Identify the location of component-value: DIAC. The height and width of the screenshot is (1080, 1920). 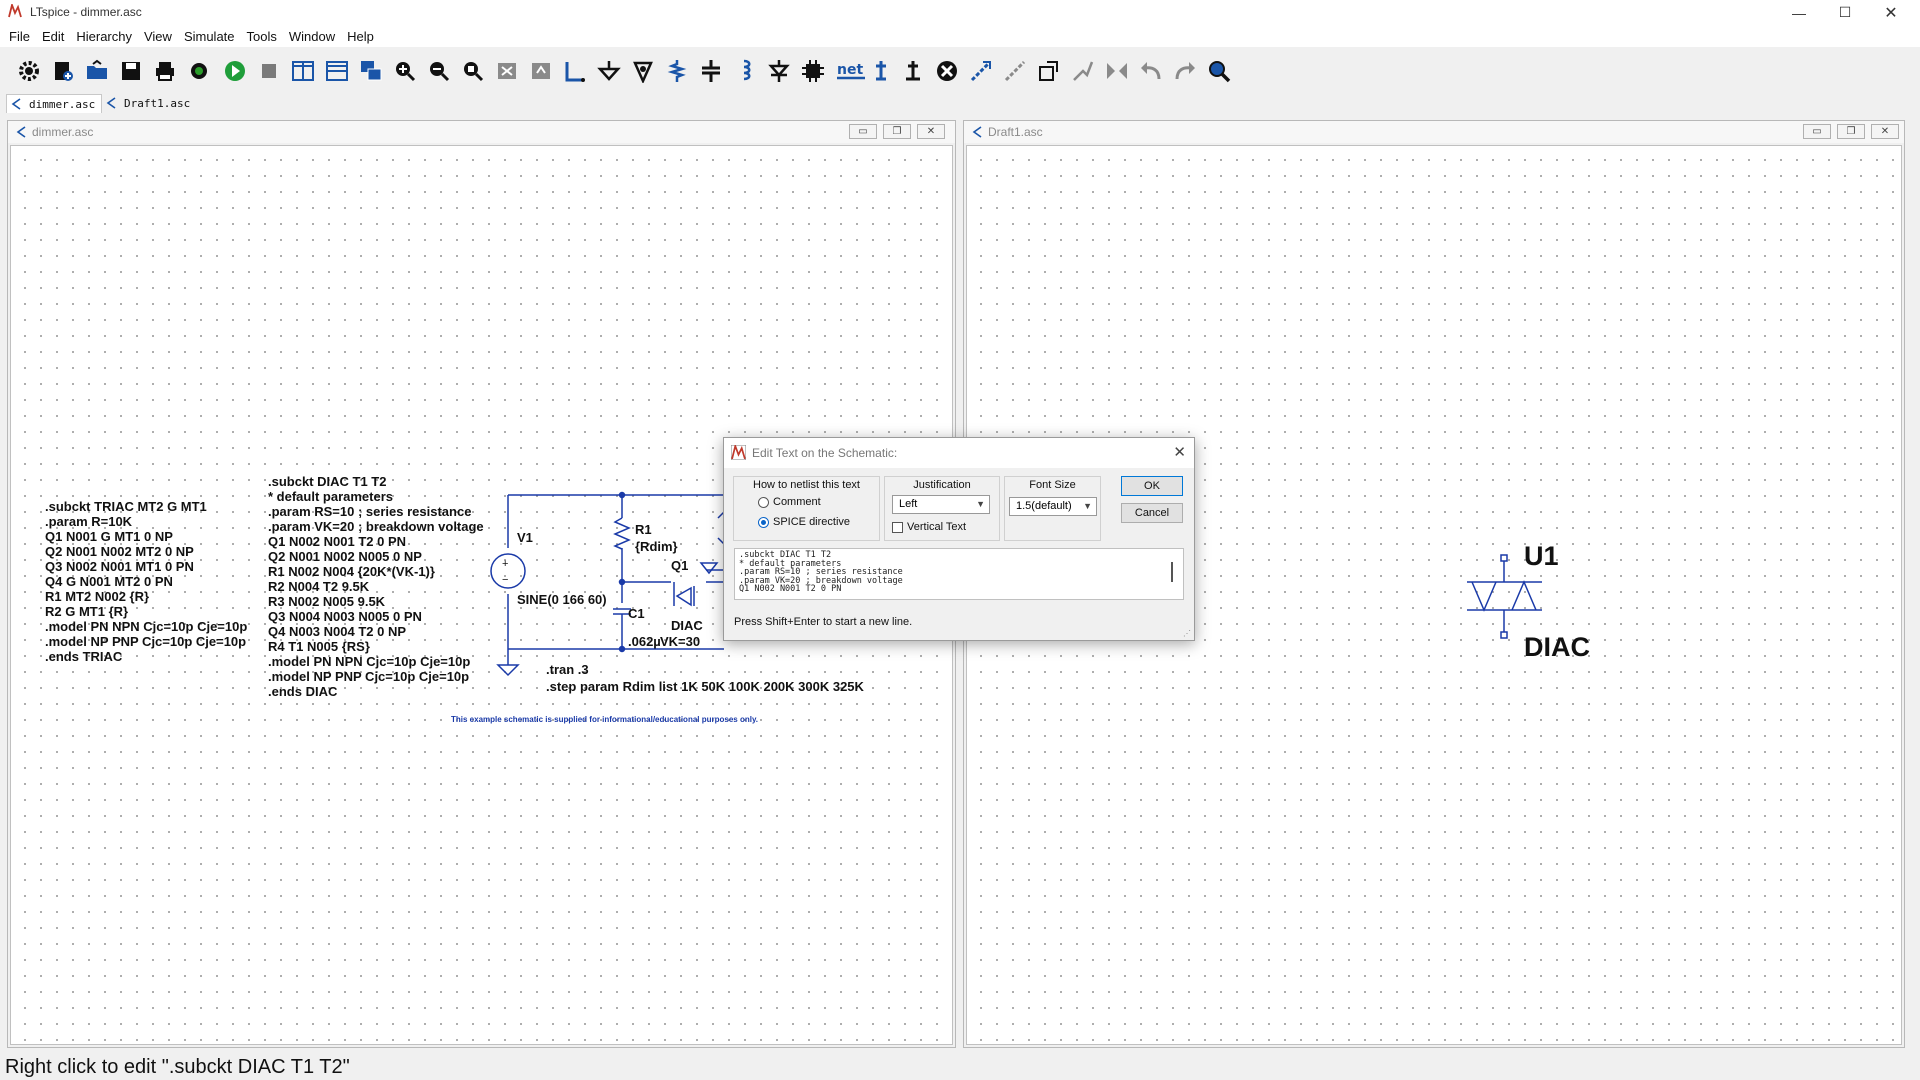
(1557, 647).